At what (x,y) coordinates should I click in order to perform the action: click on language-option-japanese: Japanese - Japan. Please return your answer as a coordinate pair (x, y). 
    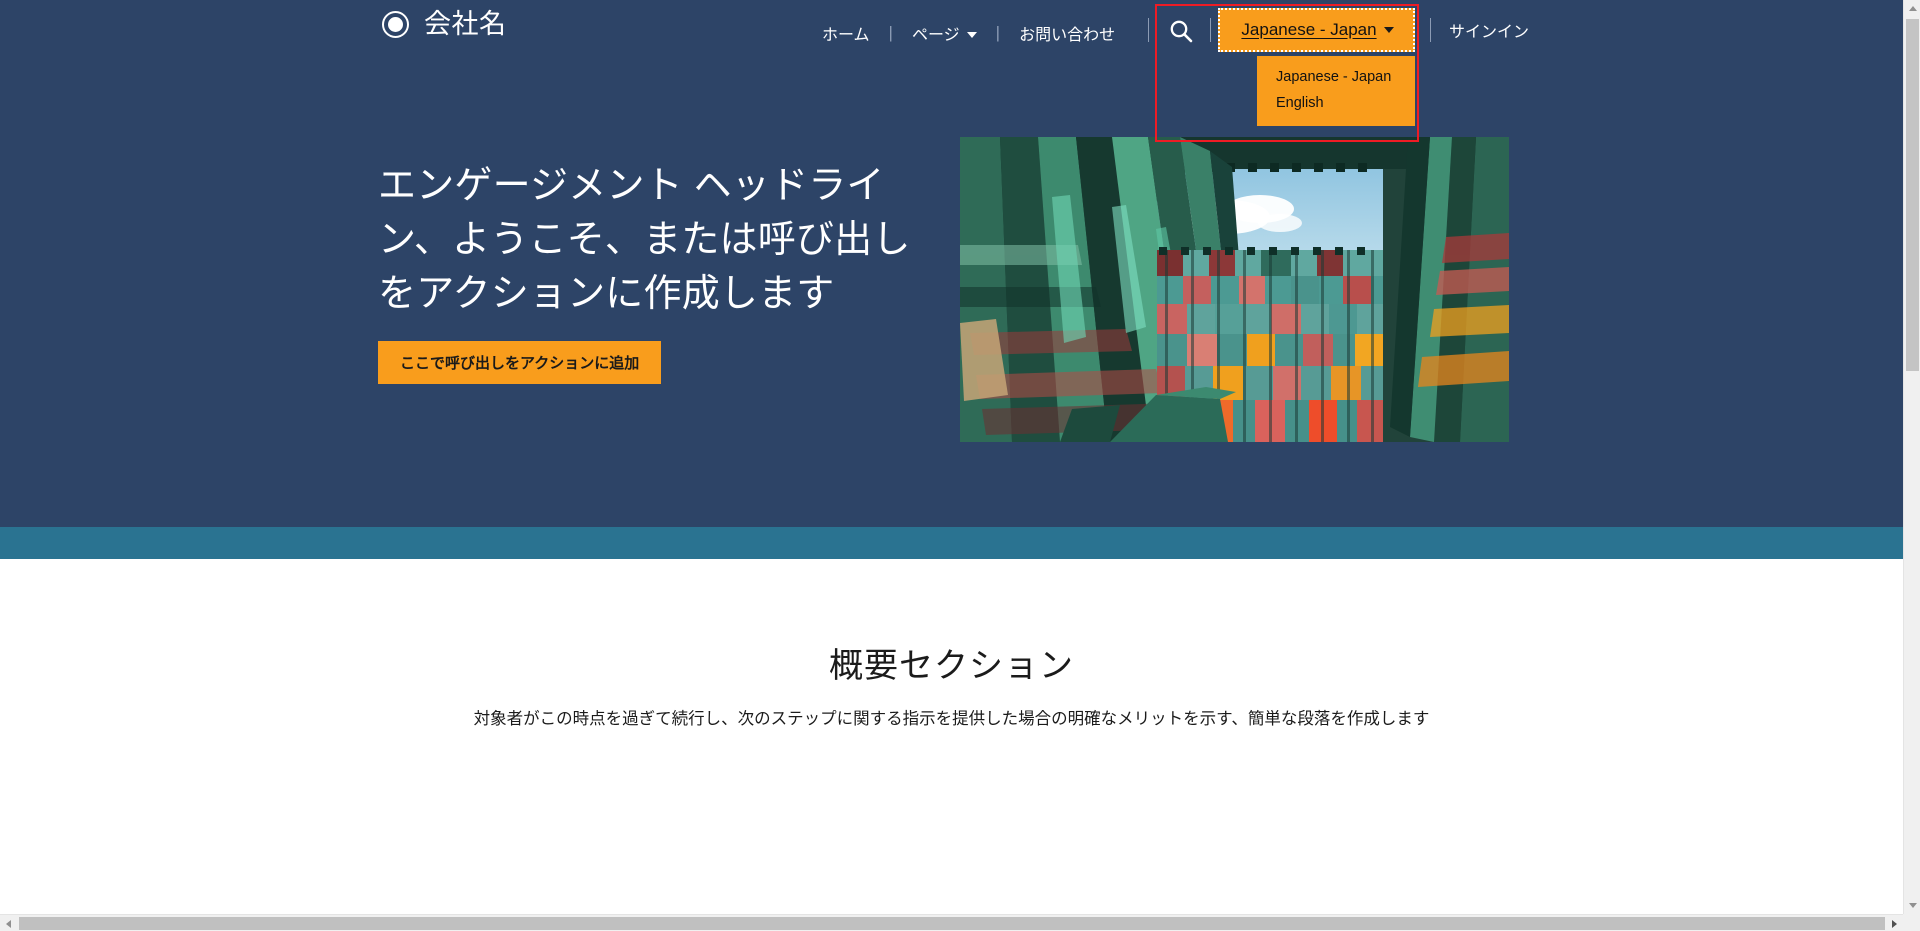
    Looking at the image, I should click on (1336, 77).